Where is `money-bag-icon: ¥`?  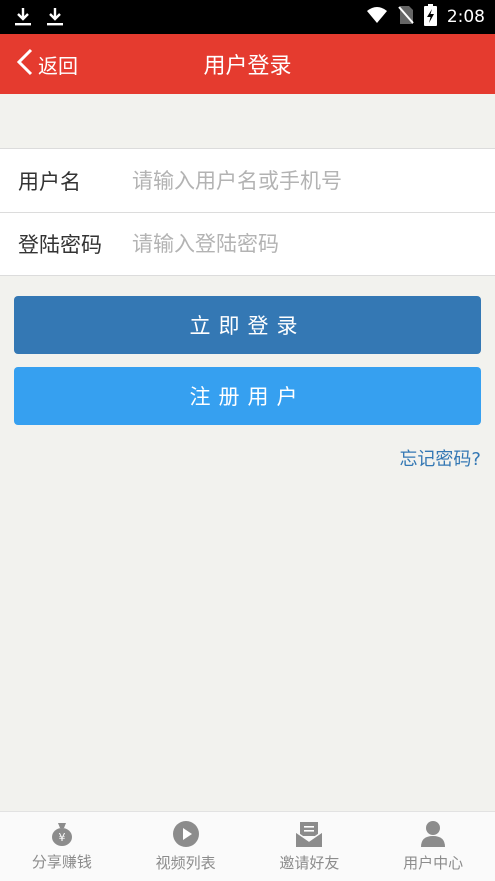 money-bag-icon: ¥ is located at coordinates (62, 834).